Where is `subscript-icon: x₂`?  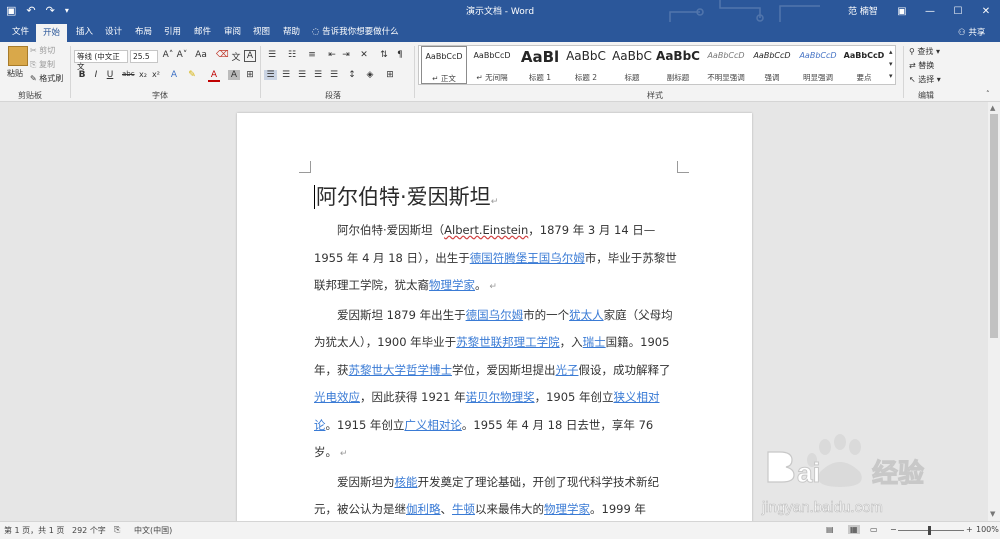 subscript-icon: x₂ is located at coordinates (143, 74).